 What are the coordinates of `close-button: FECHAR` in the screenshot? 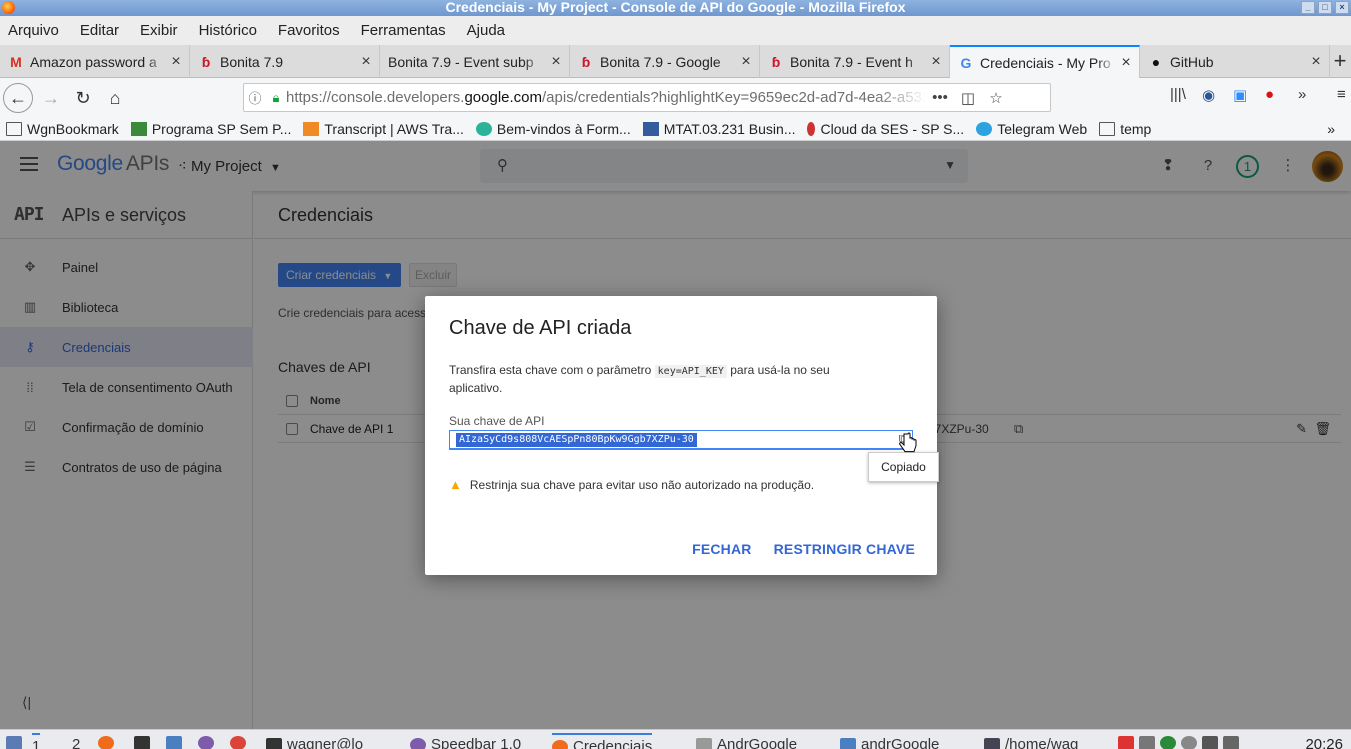 It's located at (722, 549).